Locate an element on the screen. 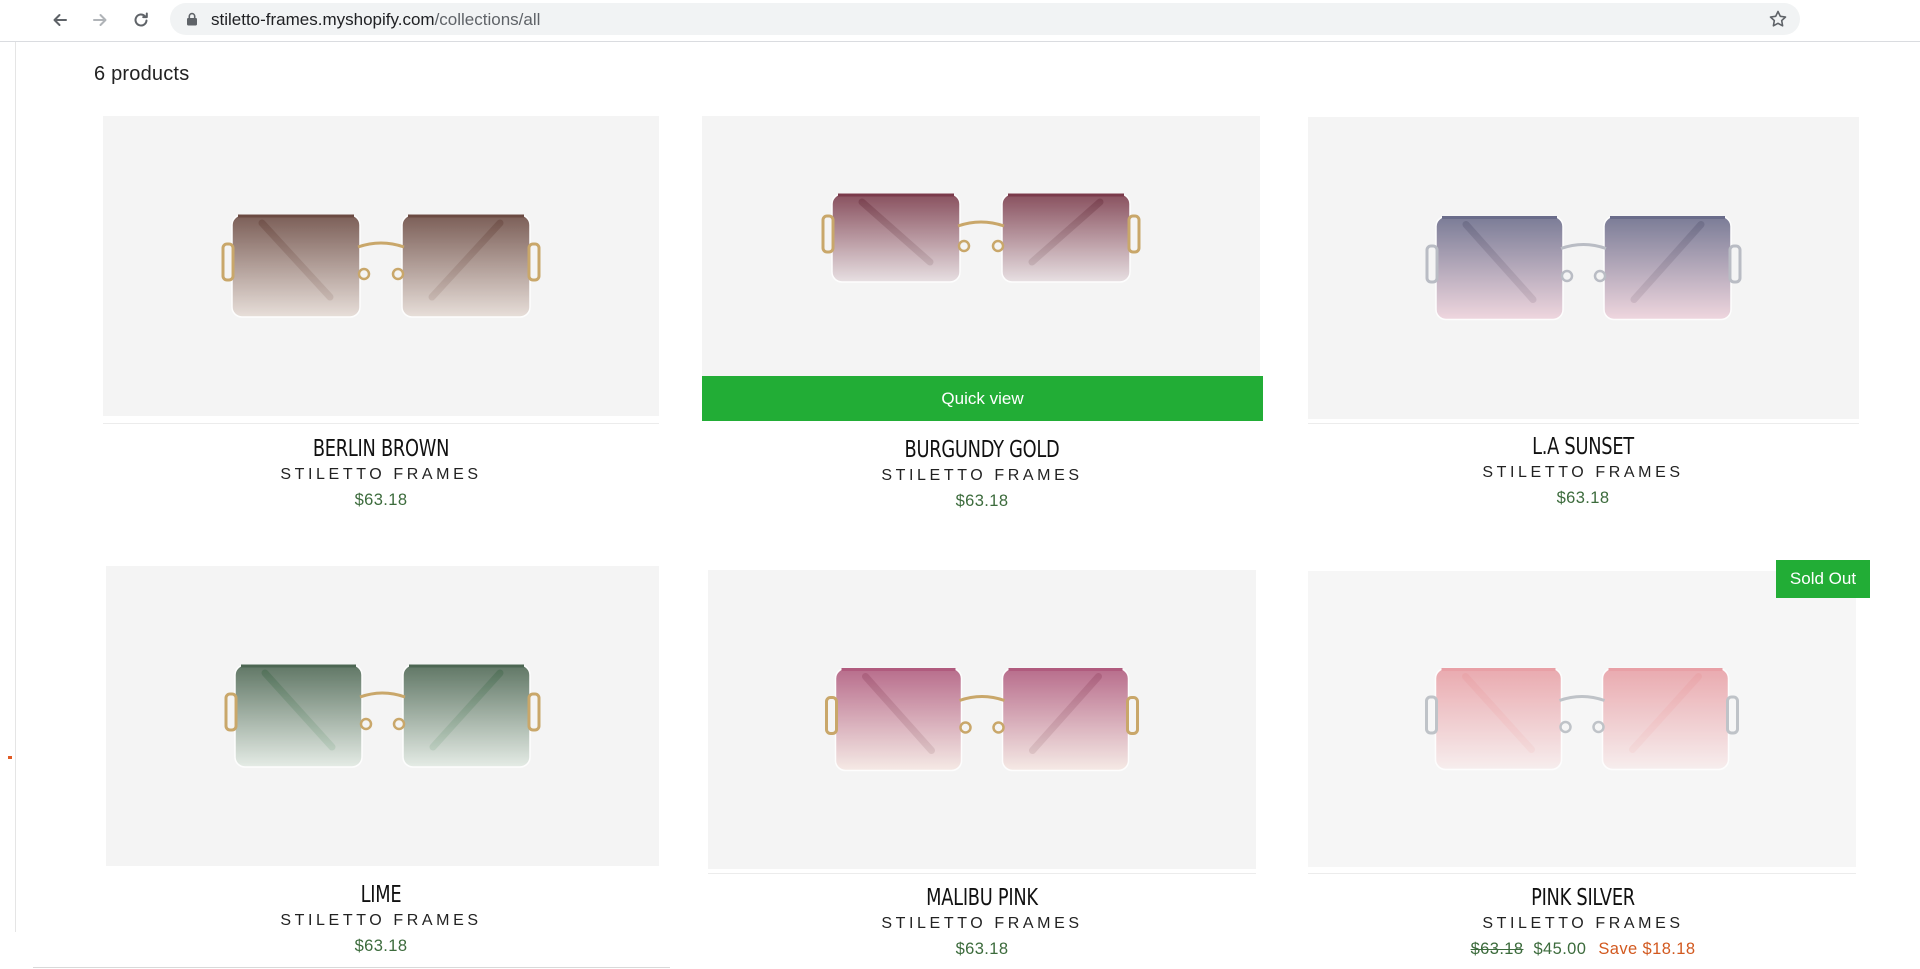 The image size is (1920, 969). edge-marker is located at coordinates (10, 757).